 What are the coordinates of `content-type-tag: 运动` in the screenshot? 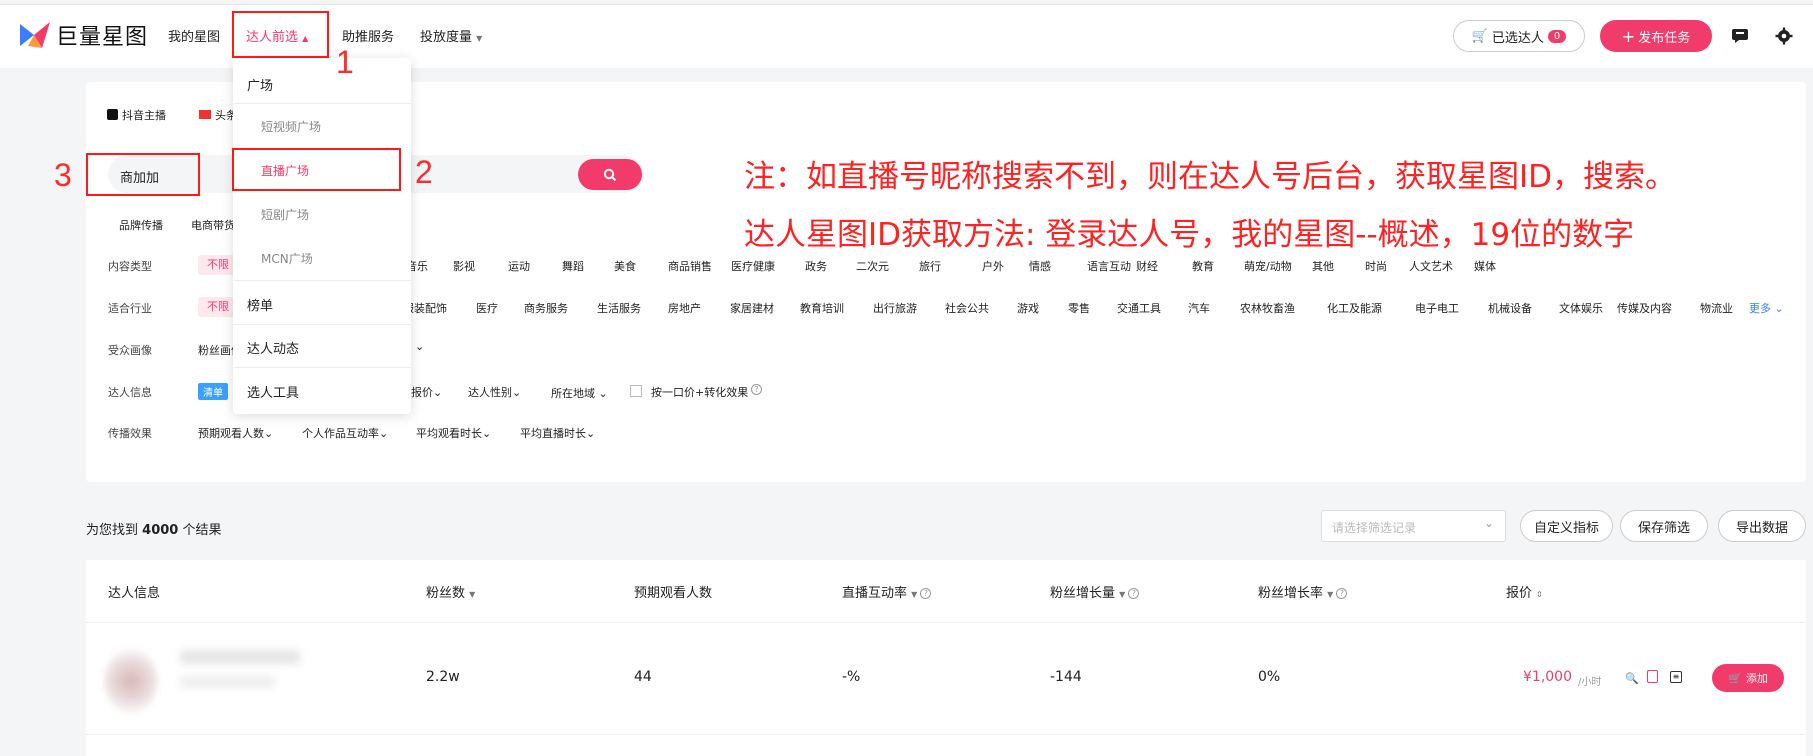 It's located at (519, 266).